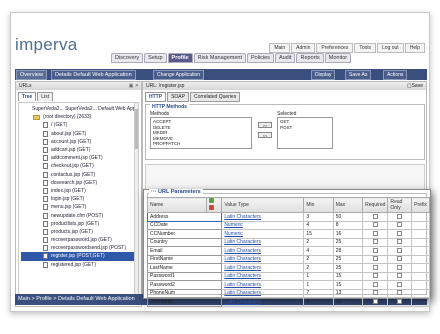 The width and height of the screenshot is (440, 334). I want to click on nav-discovery: Discovery, so click(127, 58).